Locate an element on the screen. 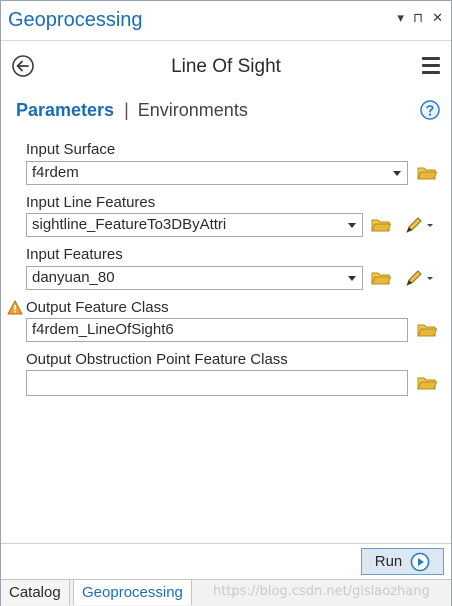 This screenshot has width=452, height=606. tab-parameters: Parameters is located at coordinates (65, 110).